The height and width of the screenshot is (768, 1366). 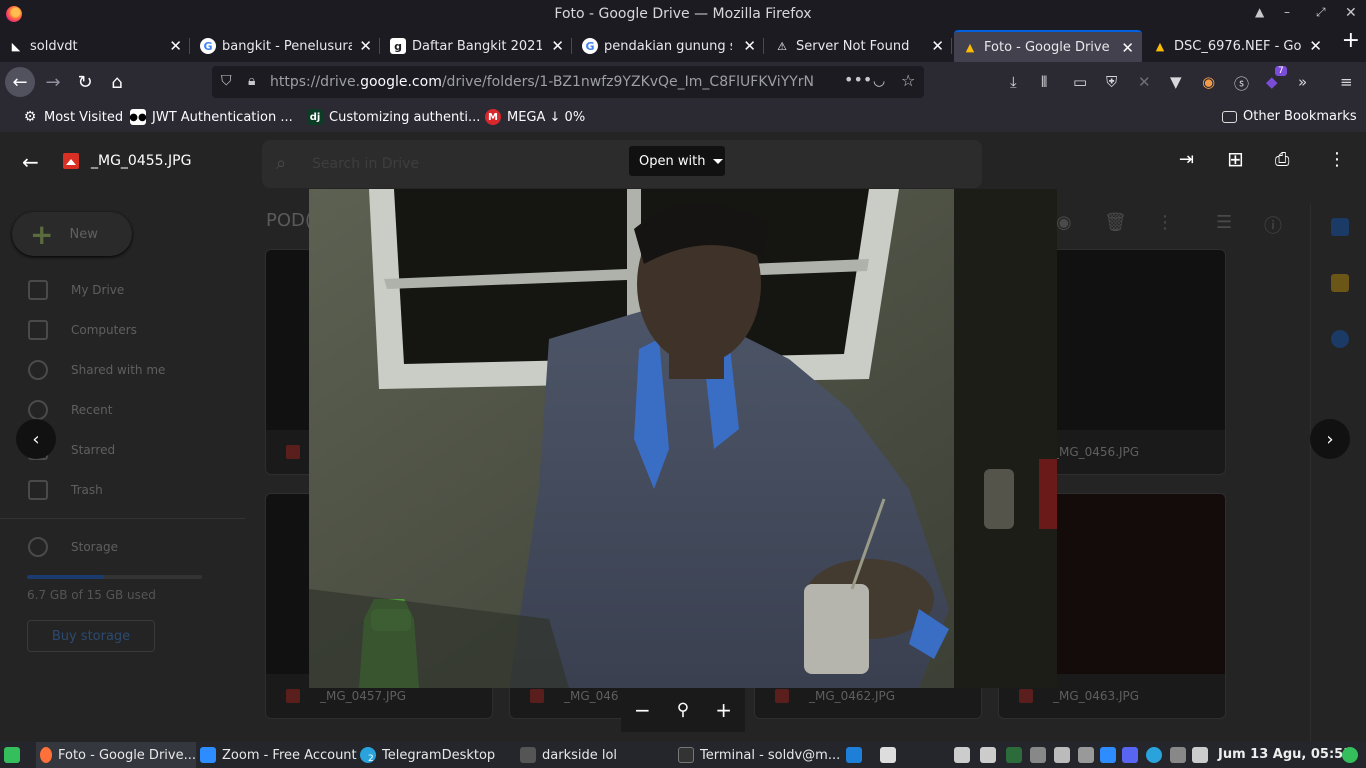 I want to click on close-window-button: ✕, so click(x=1351, y=13).